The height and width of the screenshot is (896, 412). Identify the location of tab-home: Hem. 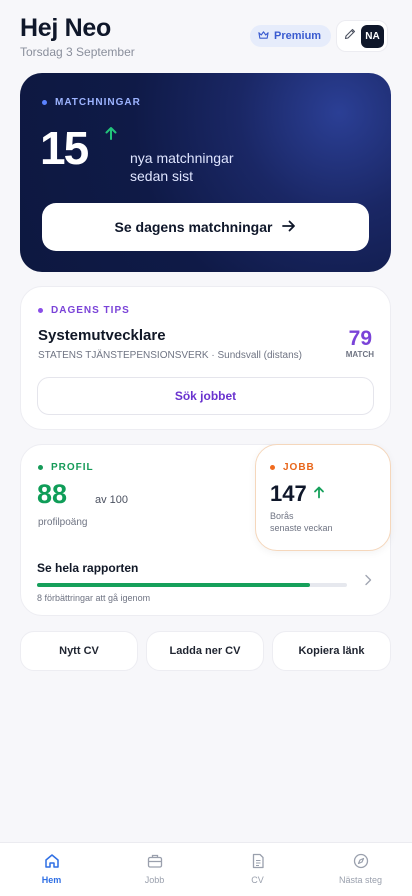
(51, 869).